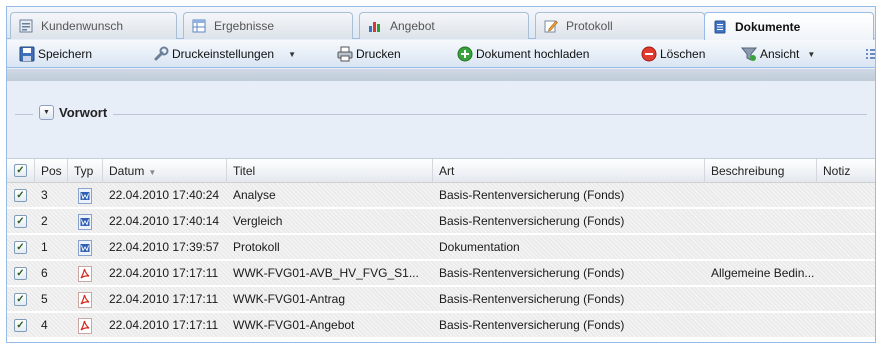 Image resolution: width=882 pixels, height=349 pixels. What do you see at coordinates (44, 325) in the screenshot?
I see `cell-pos: 4` at bounding box center [44, 325].